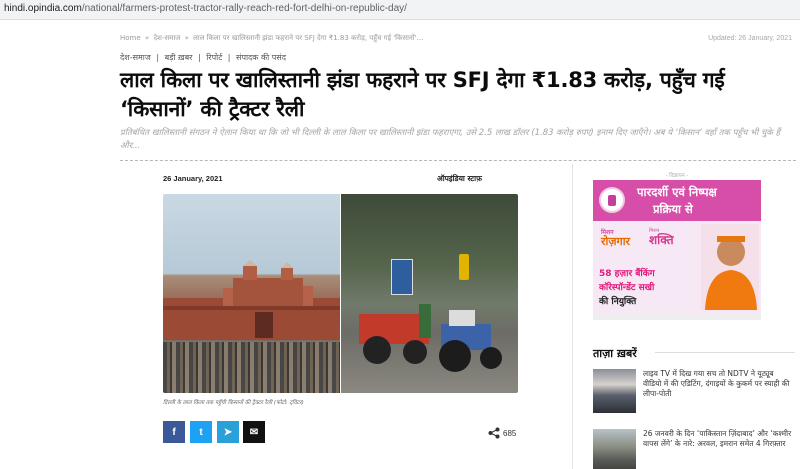 The height and width of the screenshot is (469, 800). Describe the element at coordinates (627, 288) in the screenshot. I see `ad-line-2: कॉरेस्पॉन्डेंट सखी` at that location.